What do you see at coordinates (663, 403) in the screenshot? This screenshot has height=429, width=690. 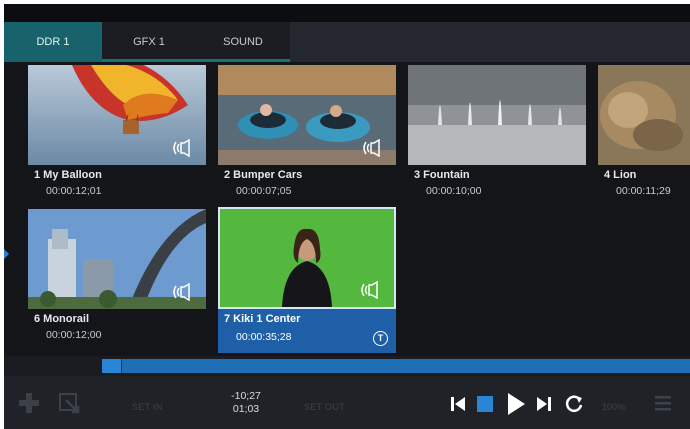 I see `list-icon` at bounding box center [663, 403].